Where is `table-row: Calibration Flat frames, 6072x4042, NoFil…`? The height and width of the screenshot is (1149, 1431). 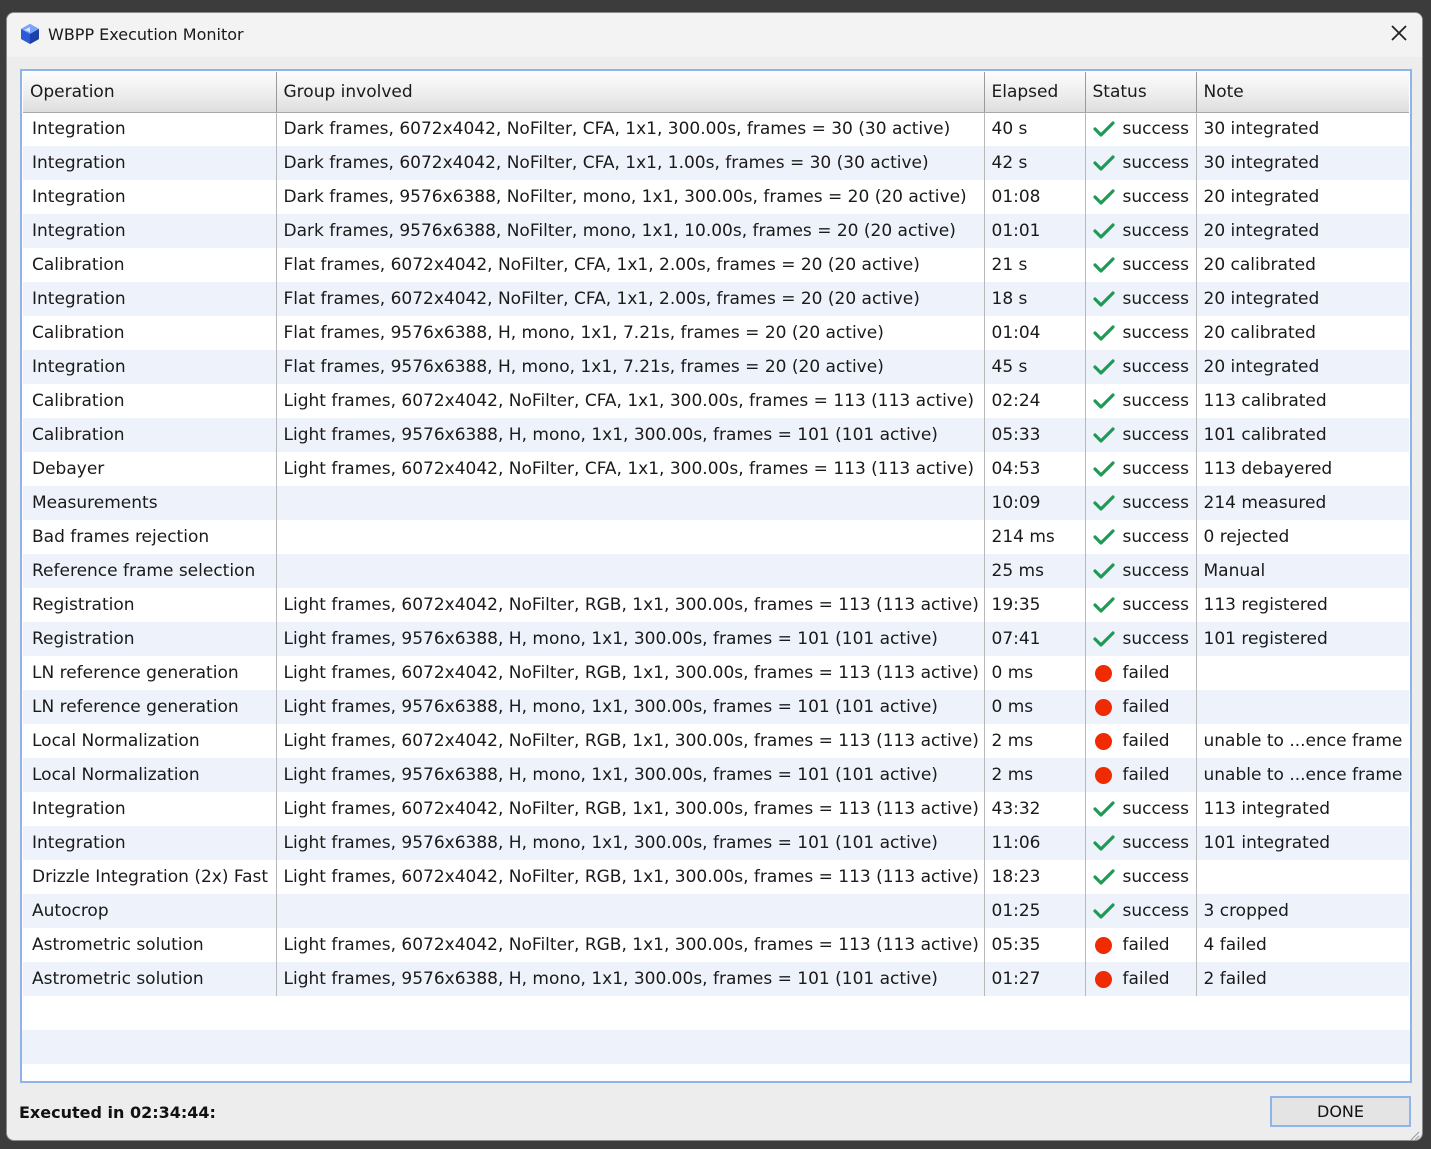
table-row: Calibration Flat frames, 6072x4042, NoFil… is located at coordinates (716, 265).